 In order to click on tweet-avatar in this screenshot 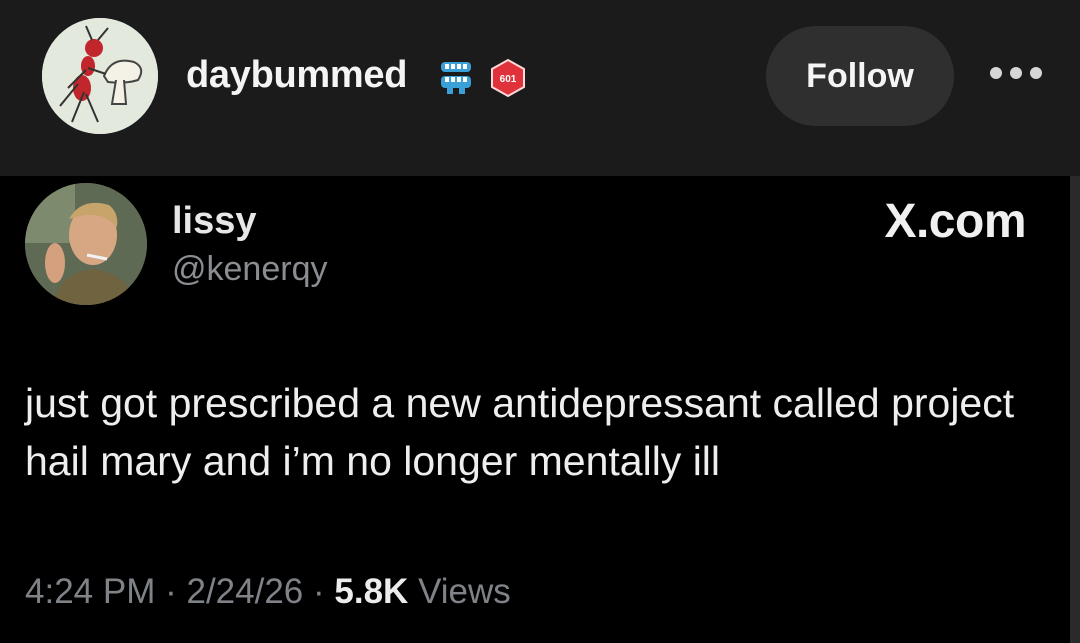, I will do `click(86, 244)`.